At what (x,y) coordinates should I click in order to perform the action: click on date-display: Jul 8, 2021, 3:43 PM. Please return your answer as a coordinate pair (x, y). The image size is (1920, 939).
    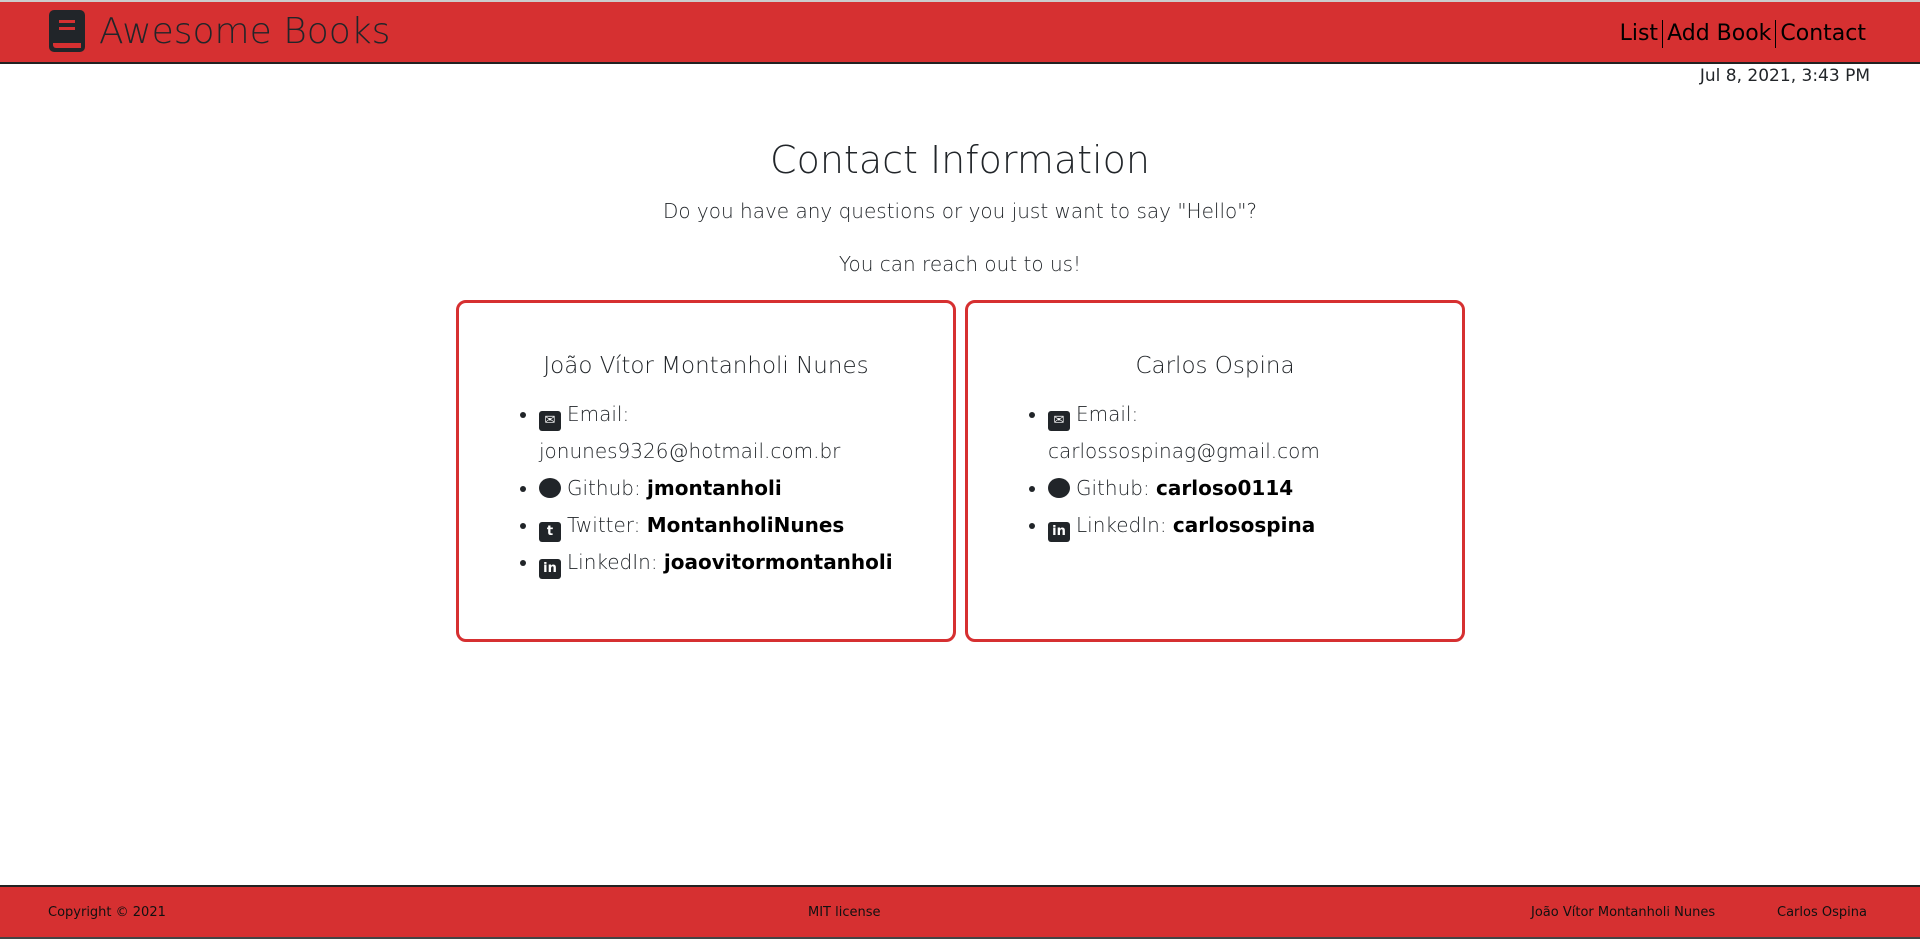
    Looking at the image, I should click on (1784, 76).